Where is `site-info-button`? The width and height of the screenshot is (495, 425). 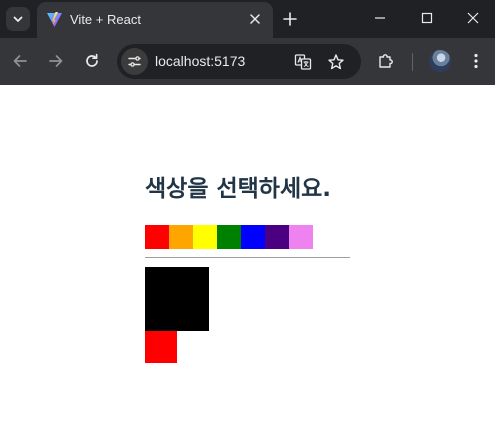
site-info-button is located at coordinates (134, 61).